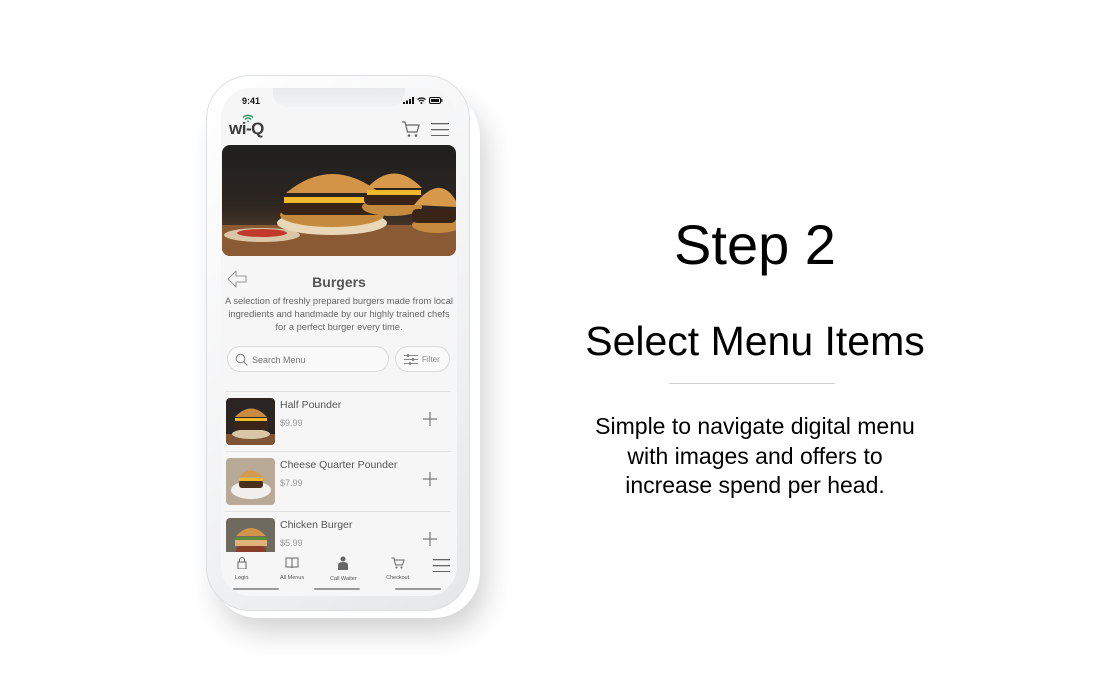  What do you see at coordinates (343, 563) in the screenshot?
I see `waiter-icon` at bounding box center [343, 563].